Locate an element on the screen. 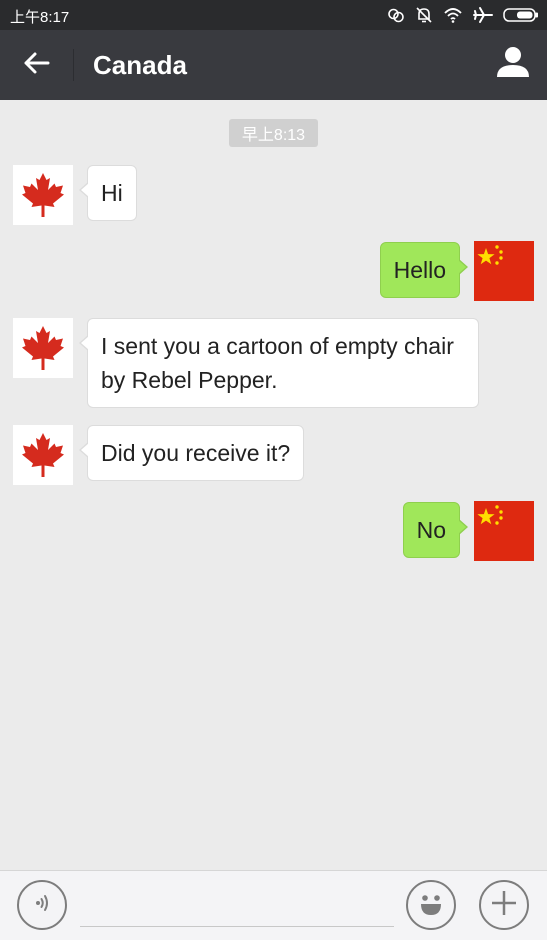 Image resolution: width=547 pixels, height=940 pixels. chat-time-label: 早上8:13 is located at coordinates (273, 133).